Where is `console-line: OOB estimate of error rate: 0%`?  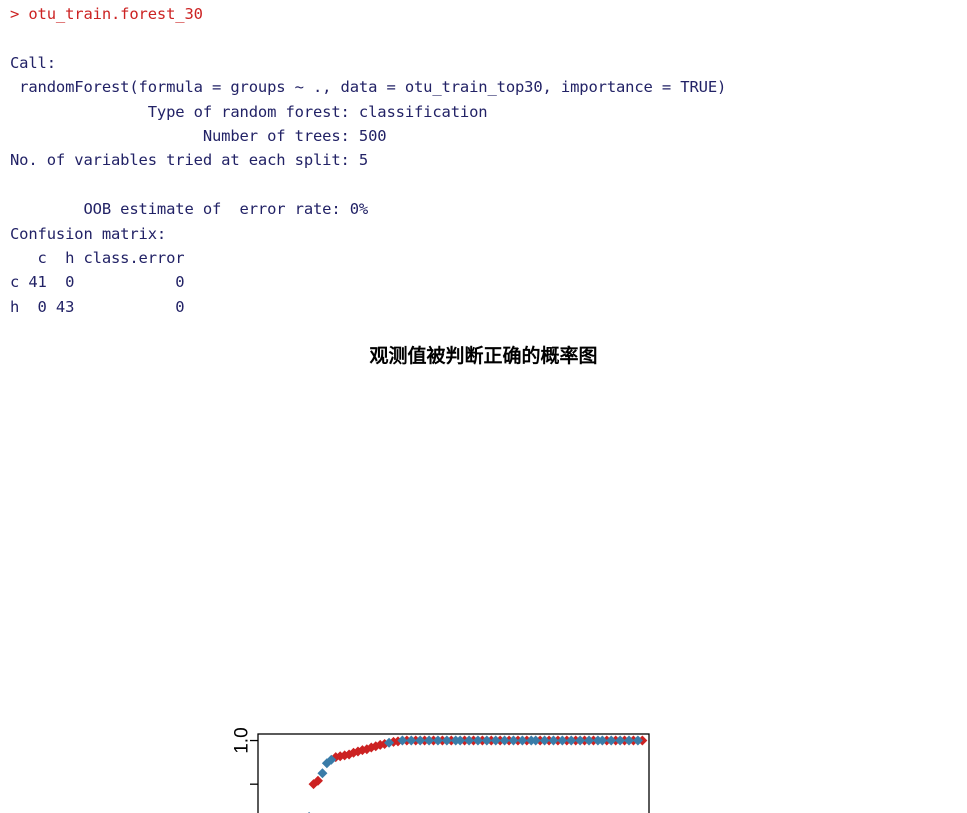 console-line: OOB estimate of error rate: 0% is located at coordinates (189, 209).